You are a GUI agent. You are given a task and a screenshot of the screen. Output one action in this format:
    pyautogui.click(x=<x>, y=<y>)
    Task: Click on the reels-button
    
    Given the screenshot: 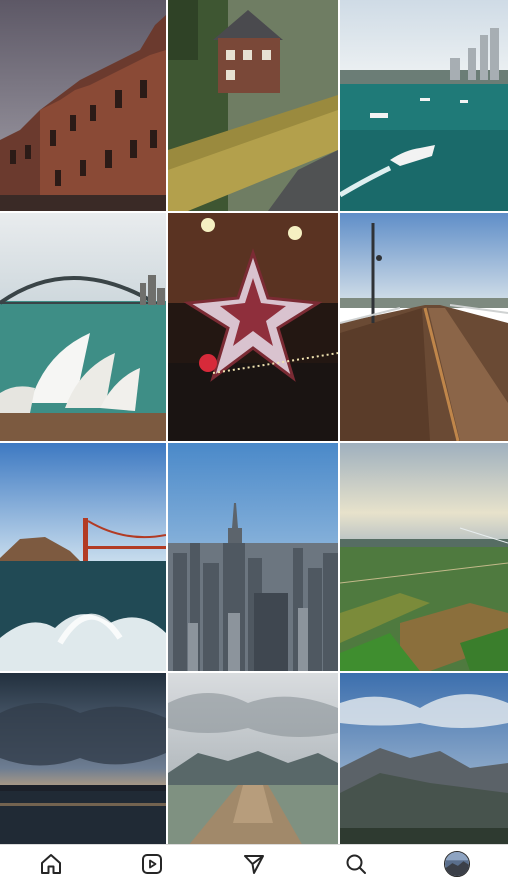 What is the action you would take?
    pyautogui.click(x=152, y=864)
    